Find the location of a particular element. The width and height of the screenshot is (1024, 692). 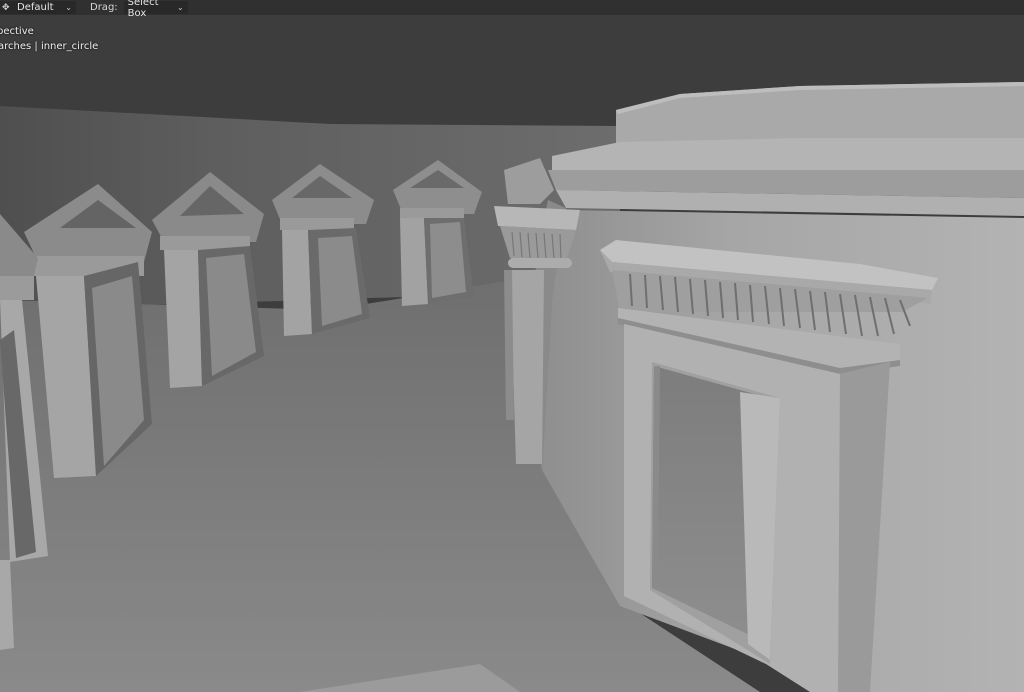

viewport-header: ✥ Default ⌄ Drag: Select Box ⌄ is located at coordinates (512, 9).